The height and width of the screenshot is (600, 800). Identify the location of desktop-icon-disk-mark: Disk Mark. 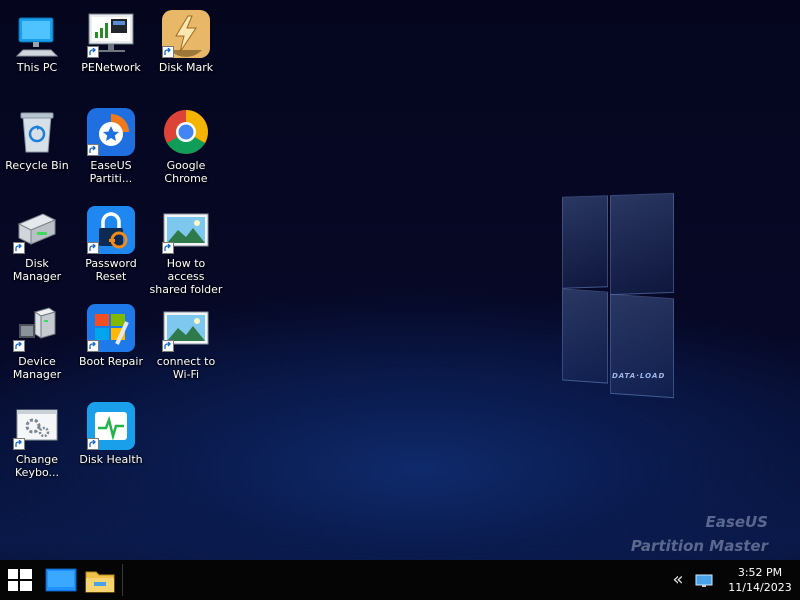
(186, 39).